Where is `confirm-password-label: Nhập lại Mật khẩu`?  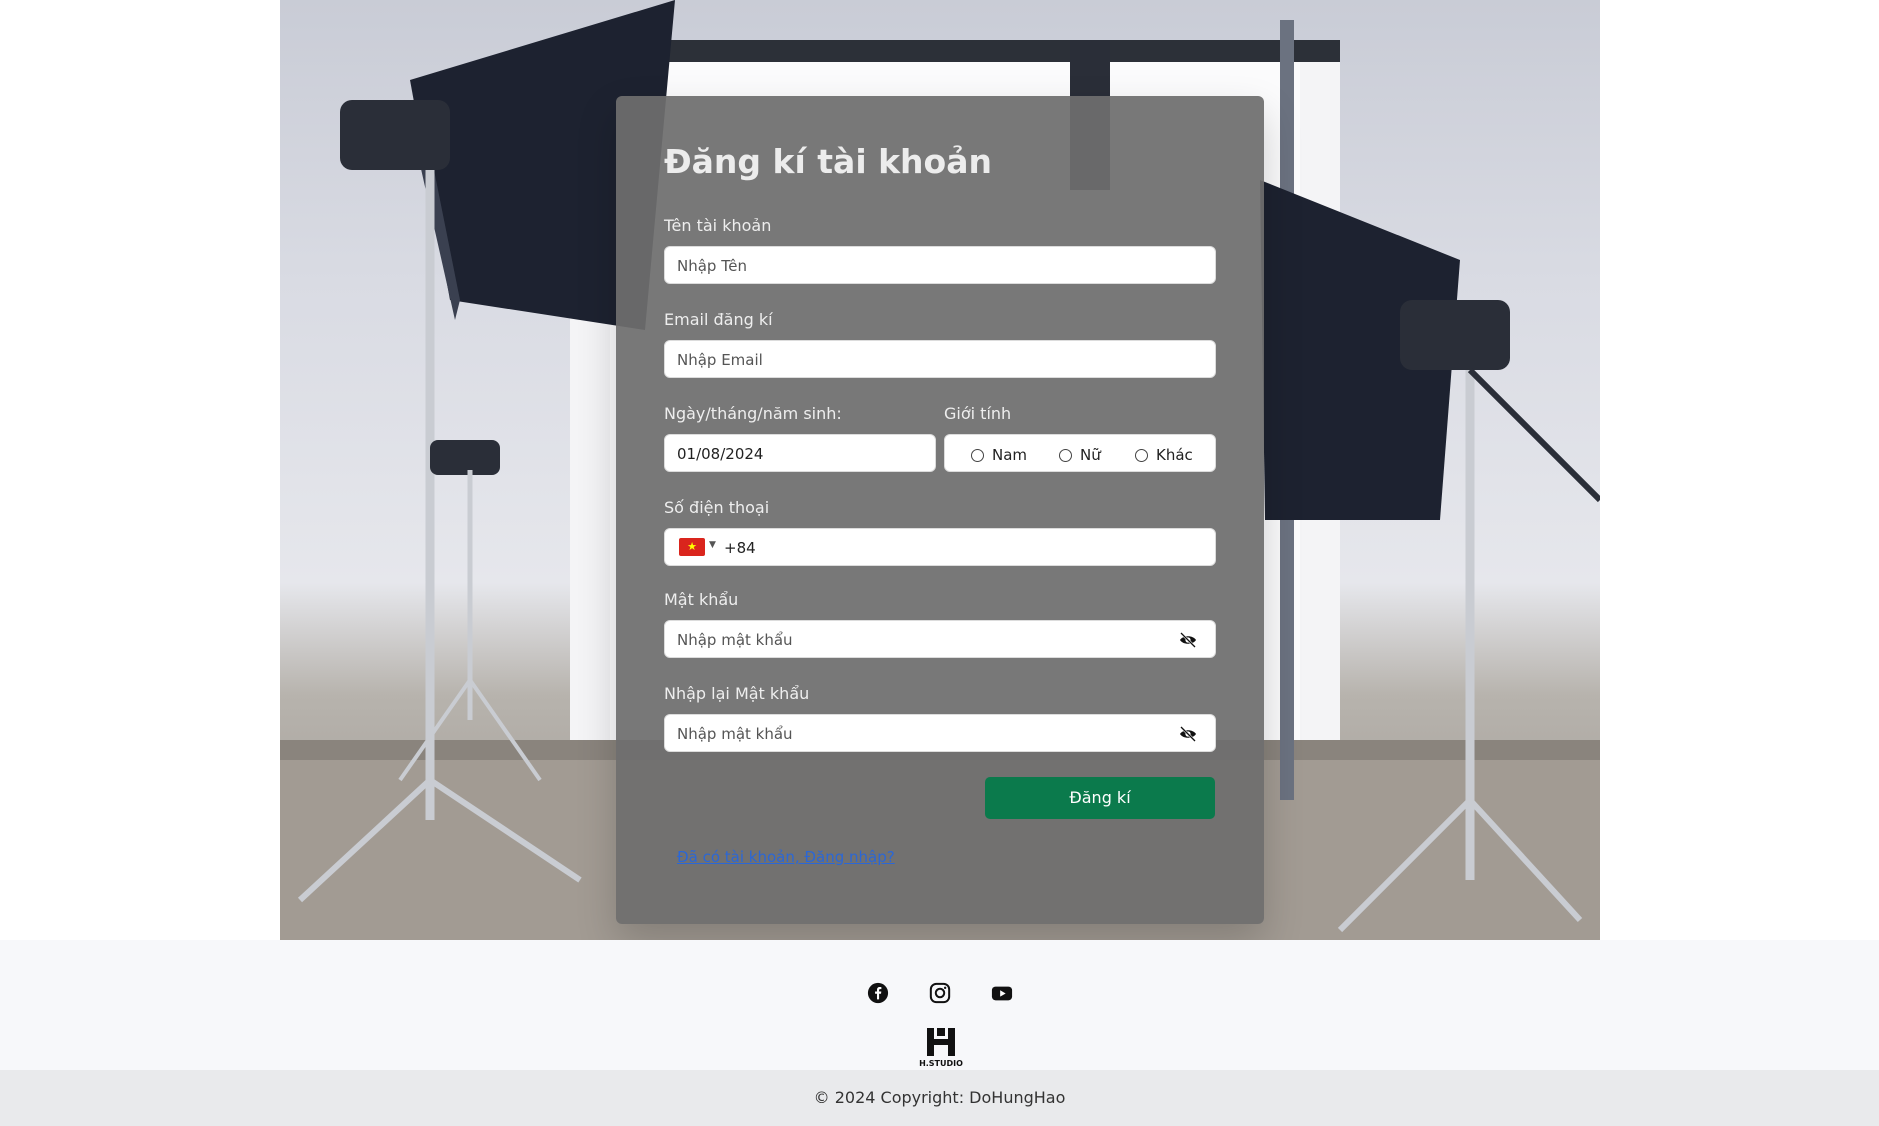
confirm-password-label: Nhập lại Mật khẩu is located at coordinates (737, 693).